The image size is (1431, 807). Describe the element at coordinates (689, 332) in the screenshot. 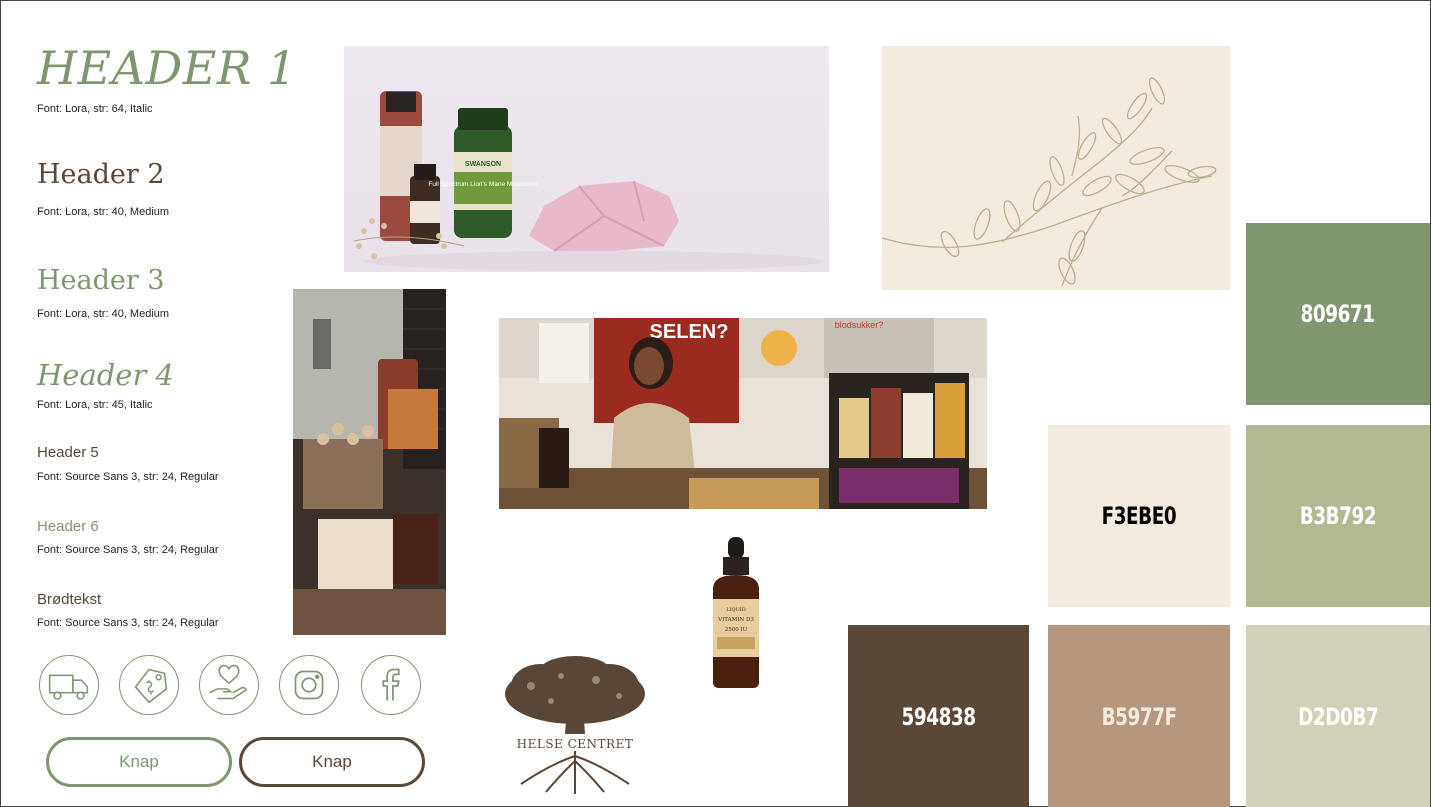

I see `poster-text: SELEN?` at that location.